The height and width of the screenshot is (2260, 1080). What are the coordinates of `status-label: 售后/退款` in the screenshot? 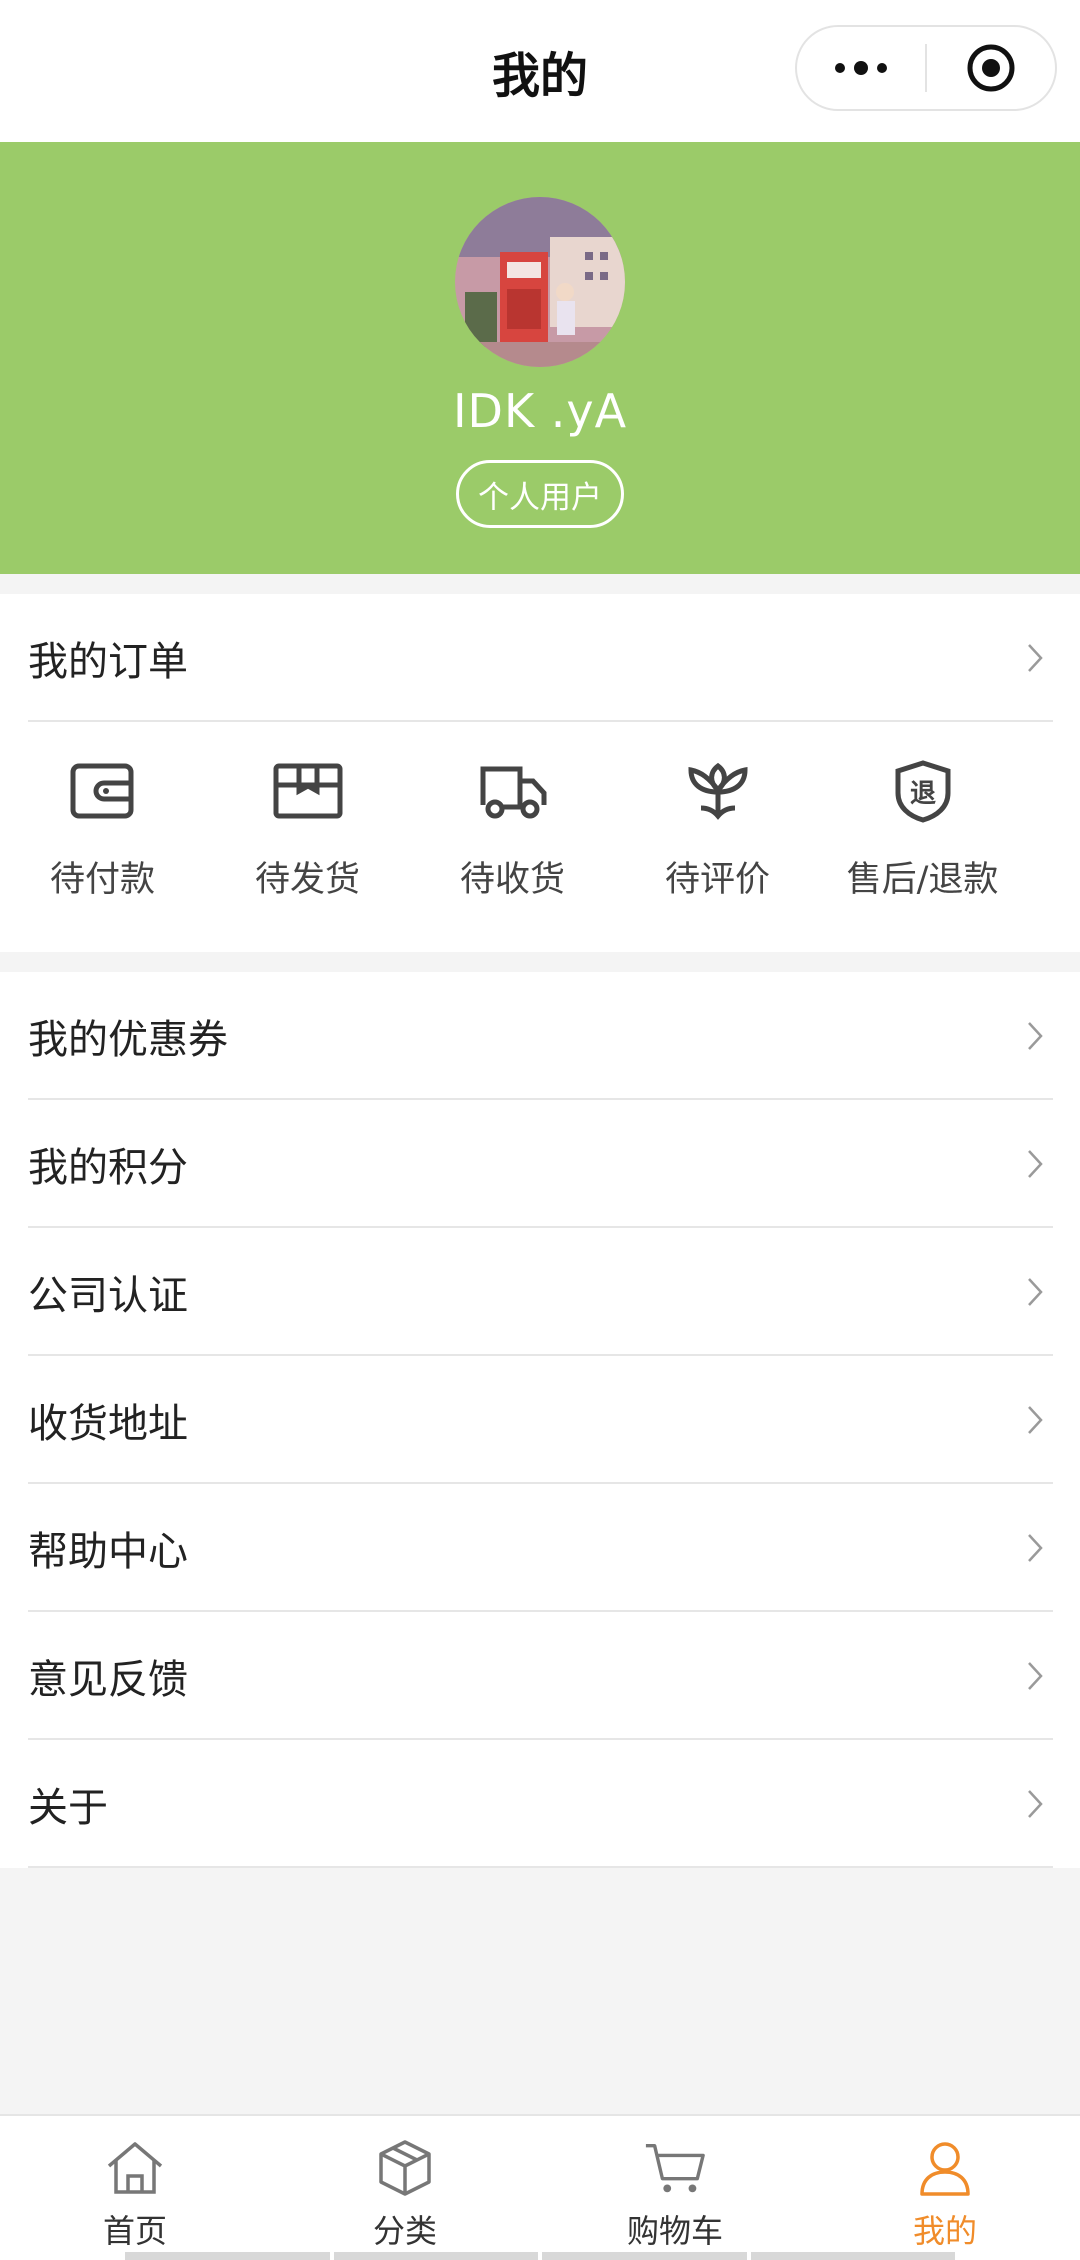 It's located at (922, 880).